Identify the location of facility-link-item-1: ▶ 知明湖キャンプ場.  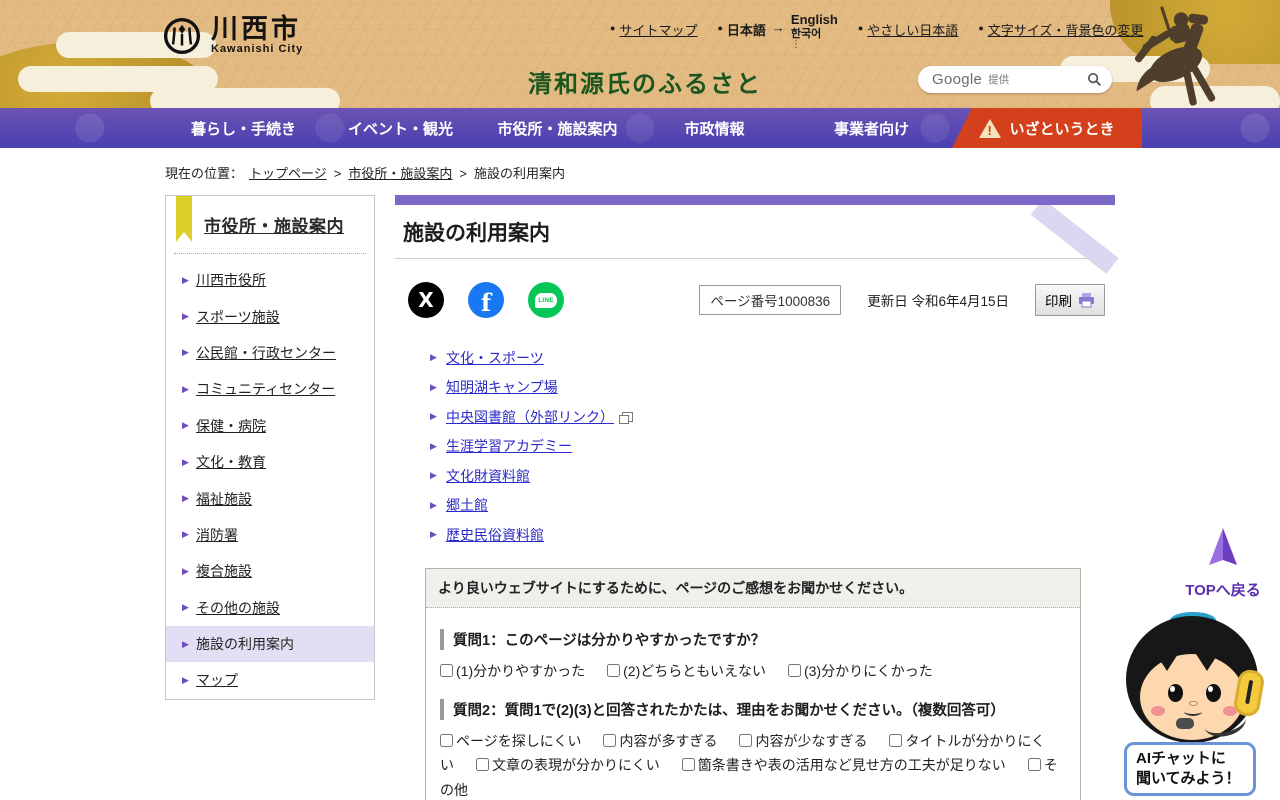
(531, 388).